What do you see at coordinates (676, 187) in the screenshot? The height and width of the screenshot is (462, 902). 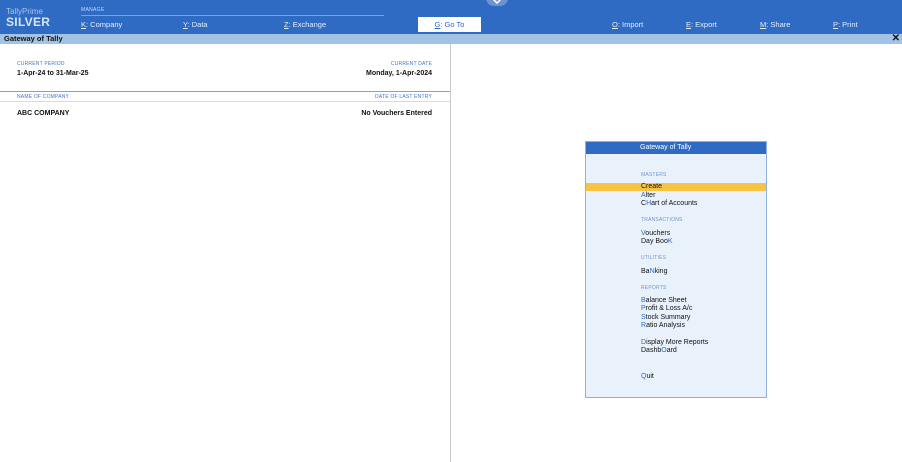 I see `menu-item-create: Create` at bounding box center [676, 187].